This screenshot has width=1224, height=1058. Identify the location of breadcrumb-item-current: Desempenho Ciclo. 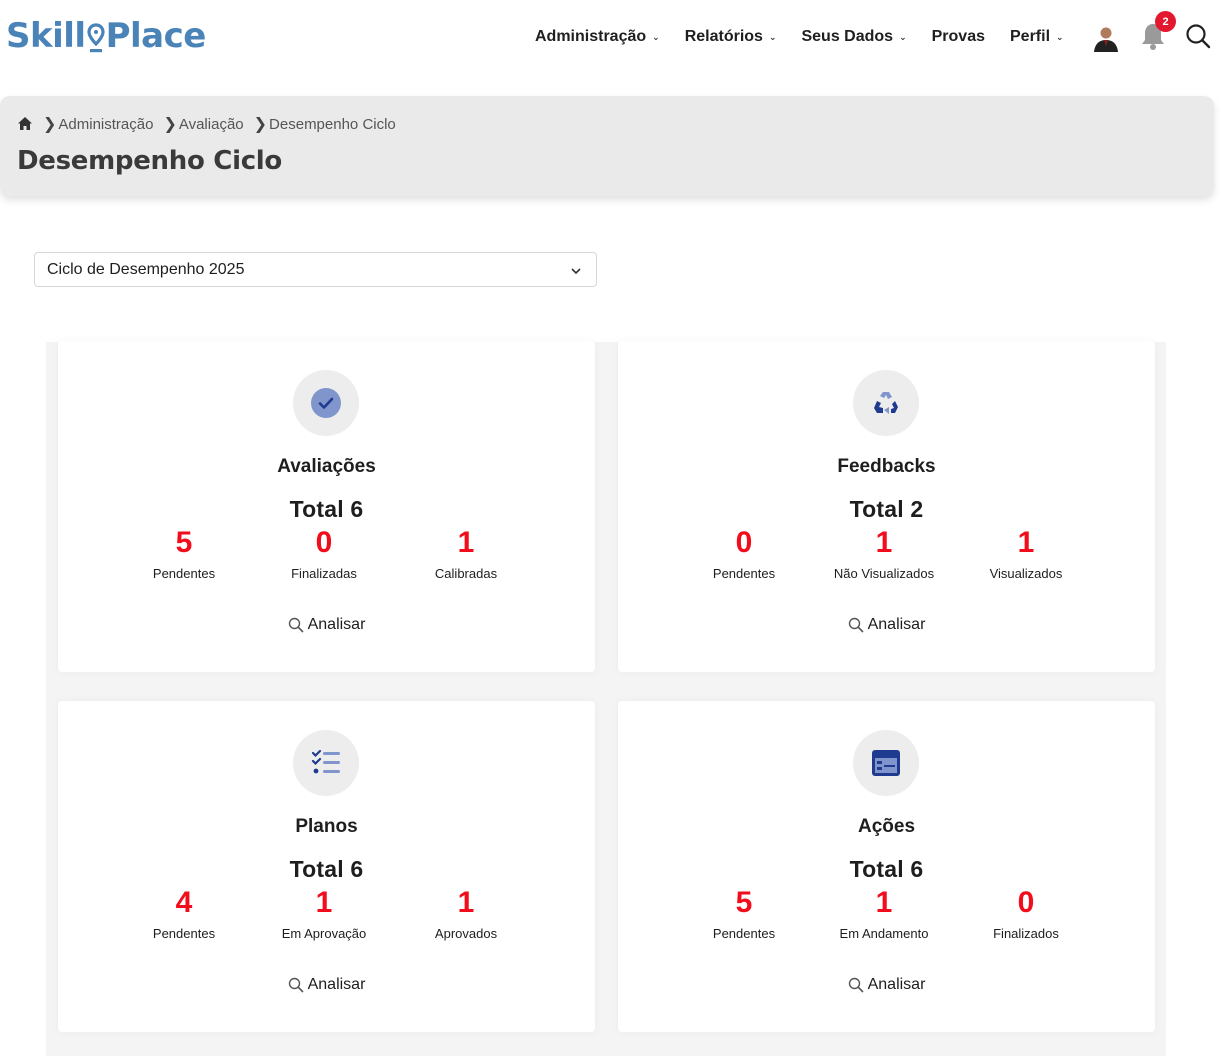
(332, 124).